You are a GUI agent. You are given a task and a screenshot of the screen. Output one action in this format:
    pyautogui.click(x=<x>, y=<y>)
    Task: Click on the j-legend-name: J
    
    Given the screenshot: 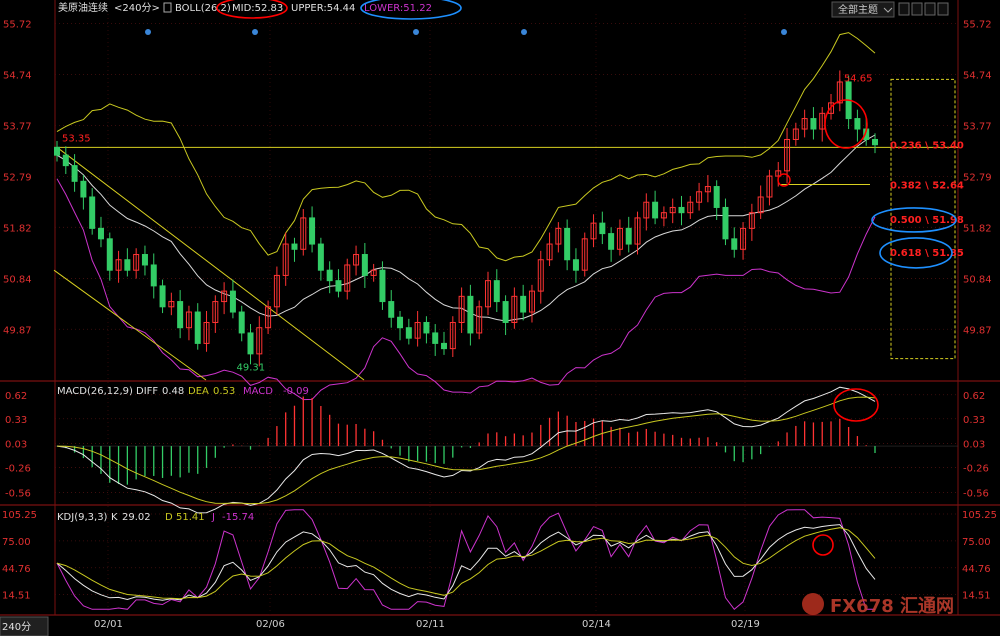 What is the action you would take?
    pyautogui.click(x=213, y=517)
    